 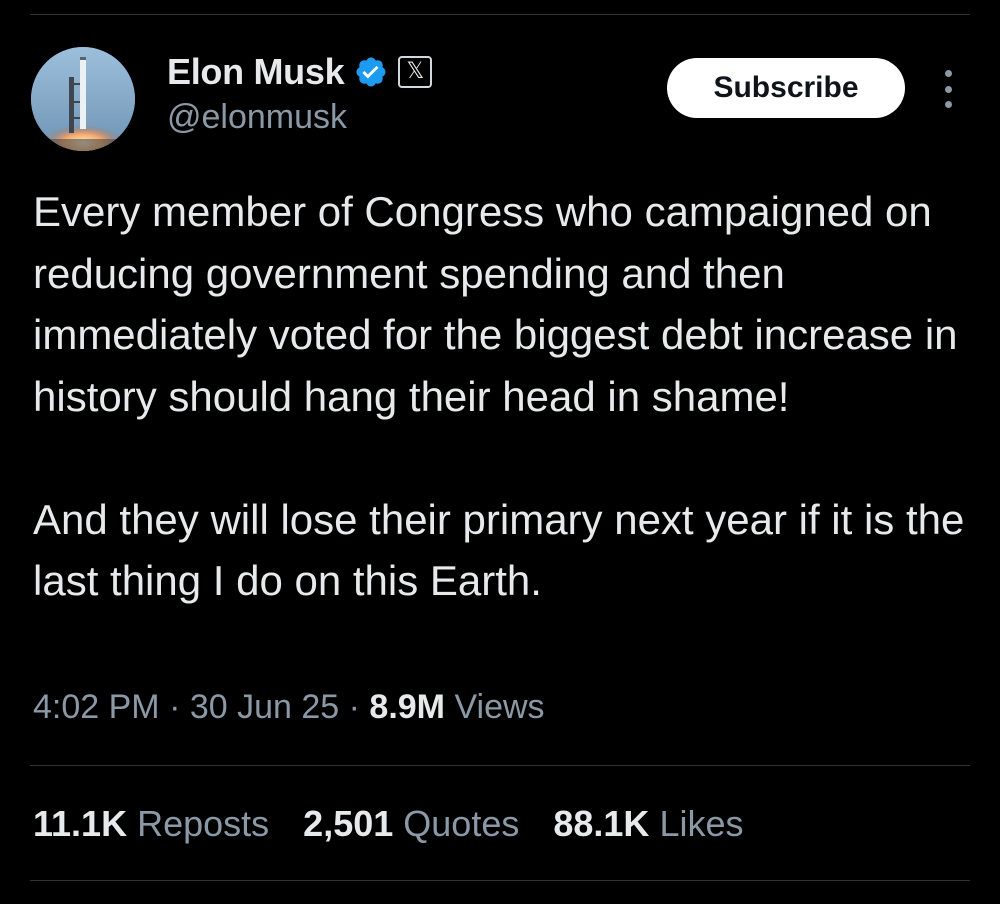 I want to click on avatar-rocket-icon, so click(x=83, y=99).